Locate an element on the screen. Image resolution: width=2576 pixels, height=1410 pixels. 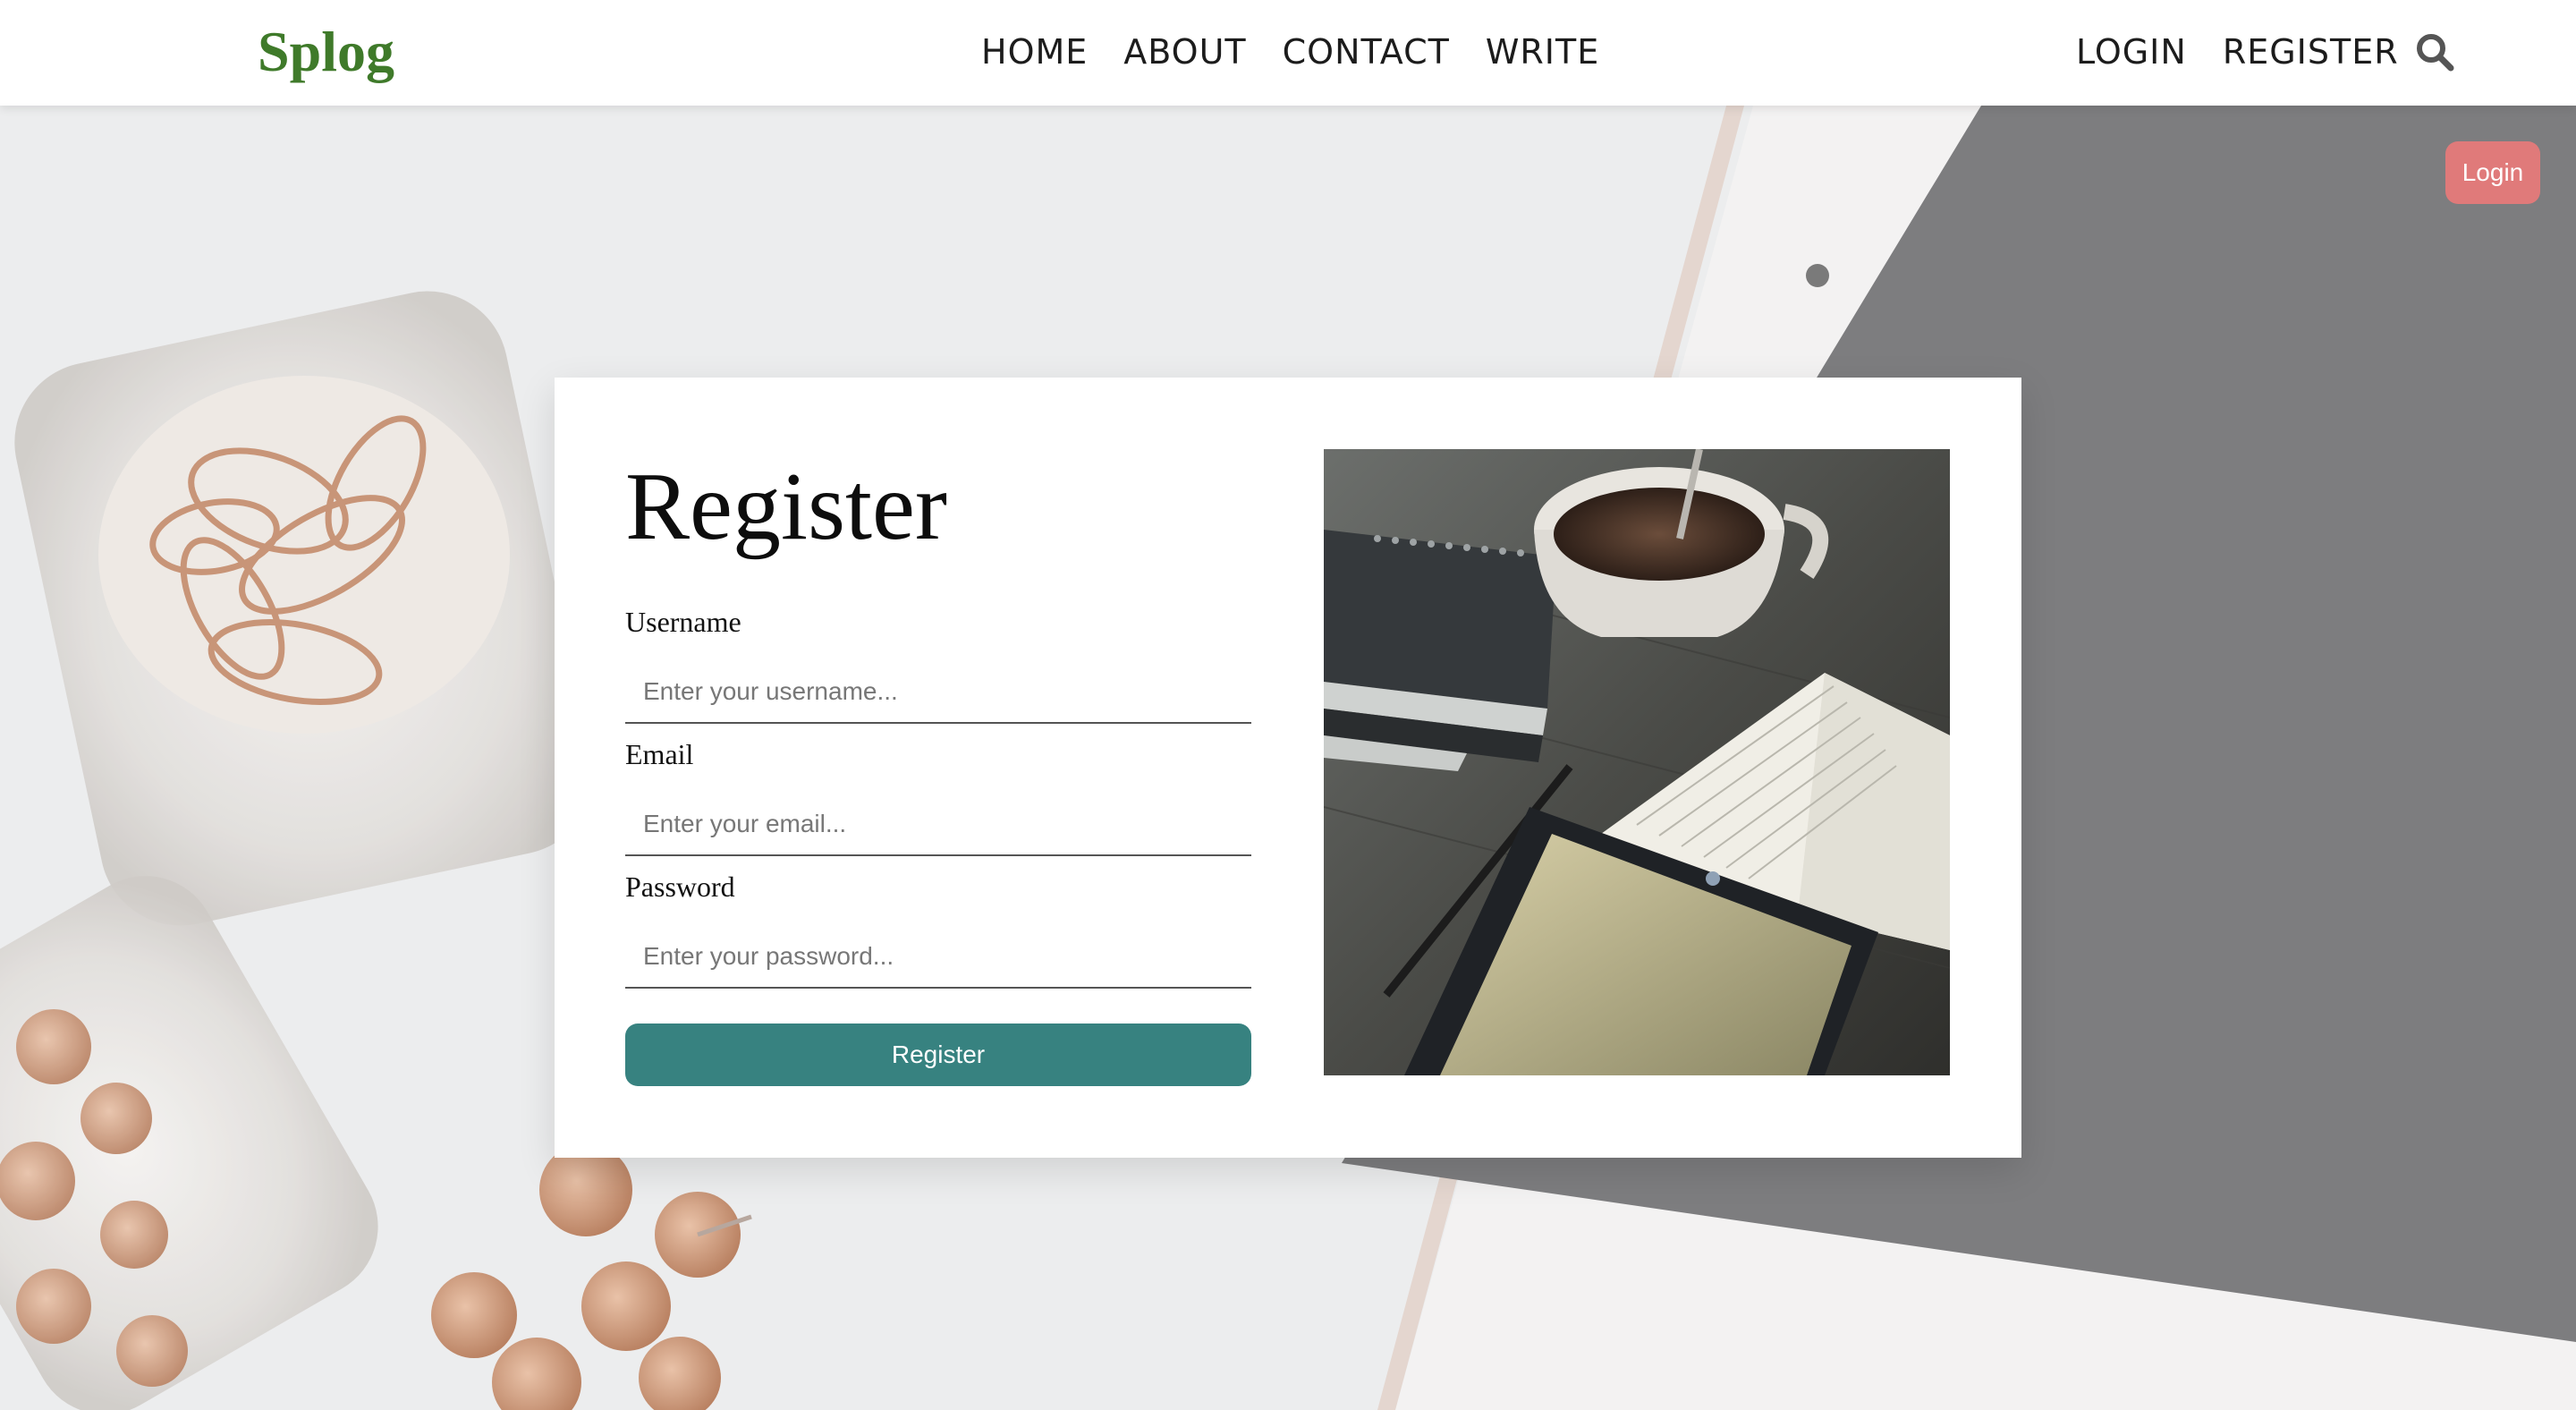
main-nav: HOME ABOUT CONTACT WRITE is located at coordinates (1290, 52).